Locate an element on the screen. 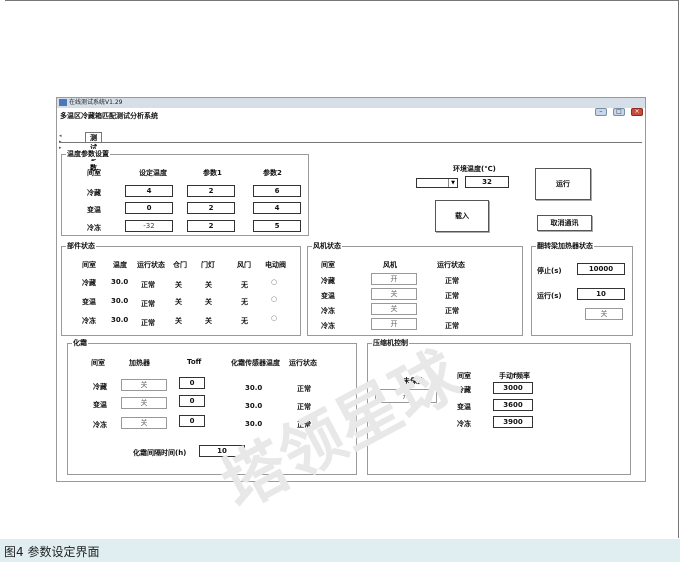 The image size is (680, 562). set-temp-input: -32 is located at coordinates (149, 226).